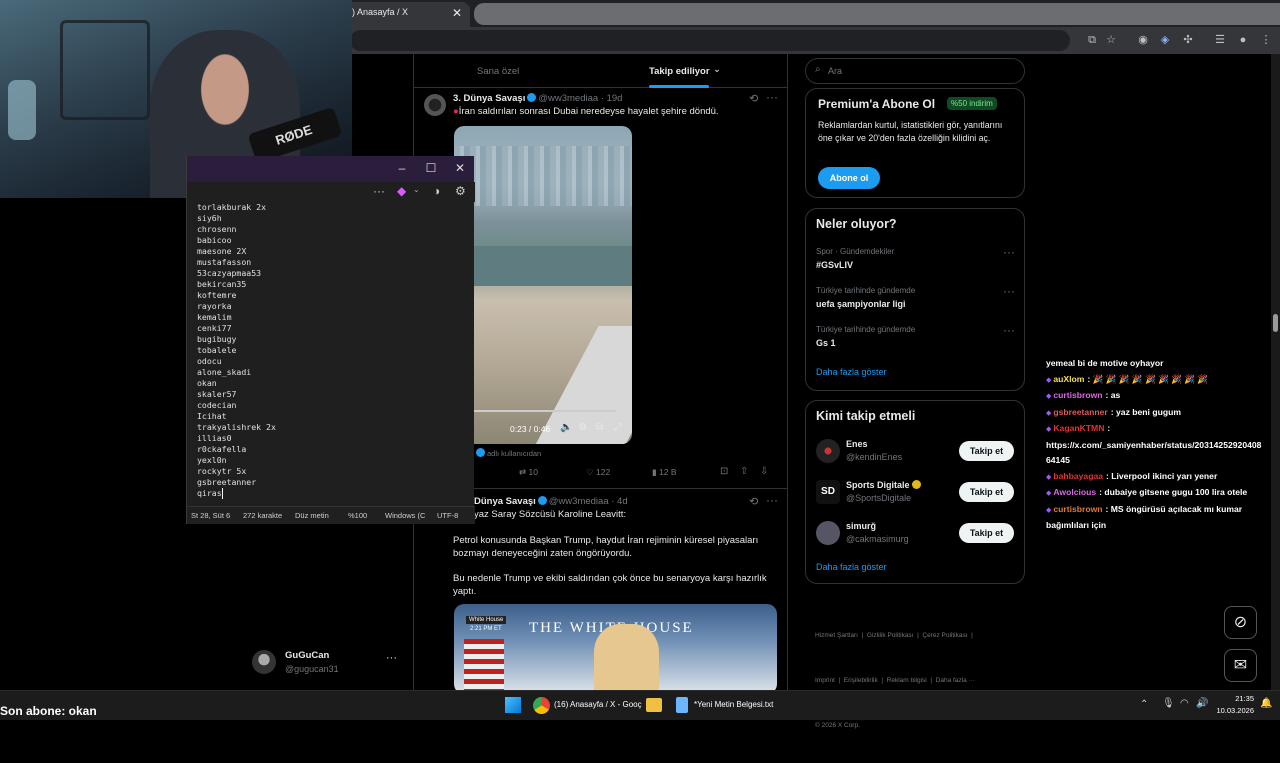  I want to click on tab-following: Takip ediliyor, so click(679, 71).